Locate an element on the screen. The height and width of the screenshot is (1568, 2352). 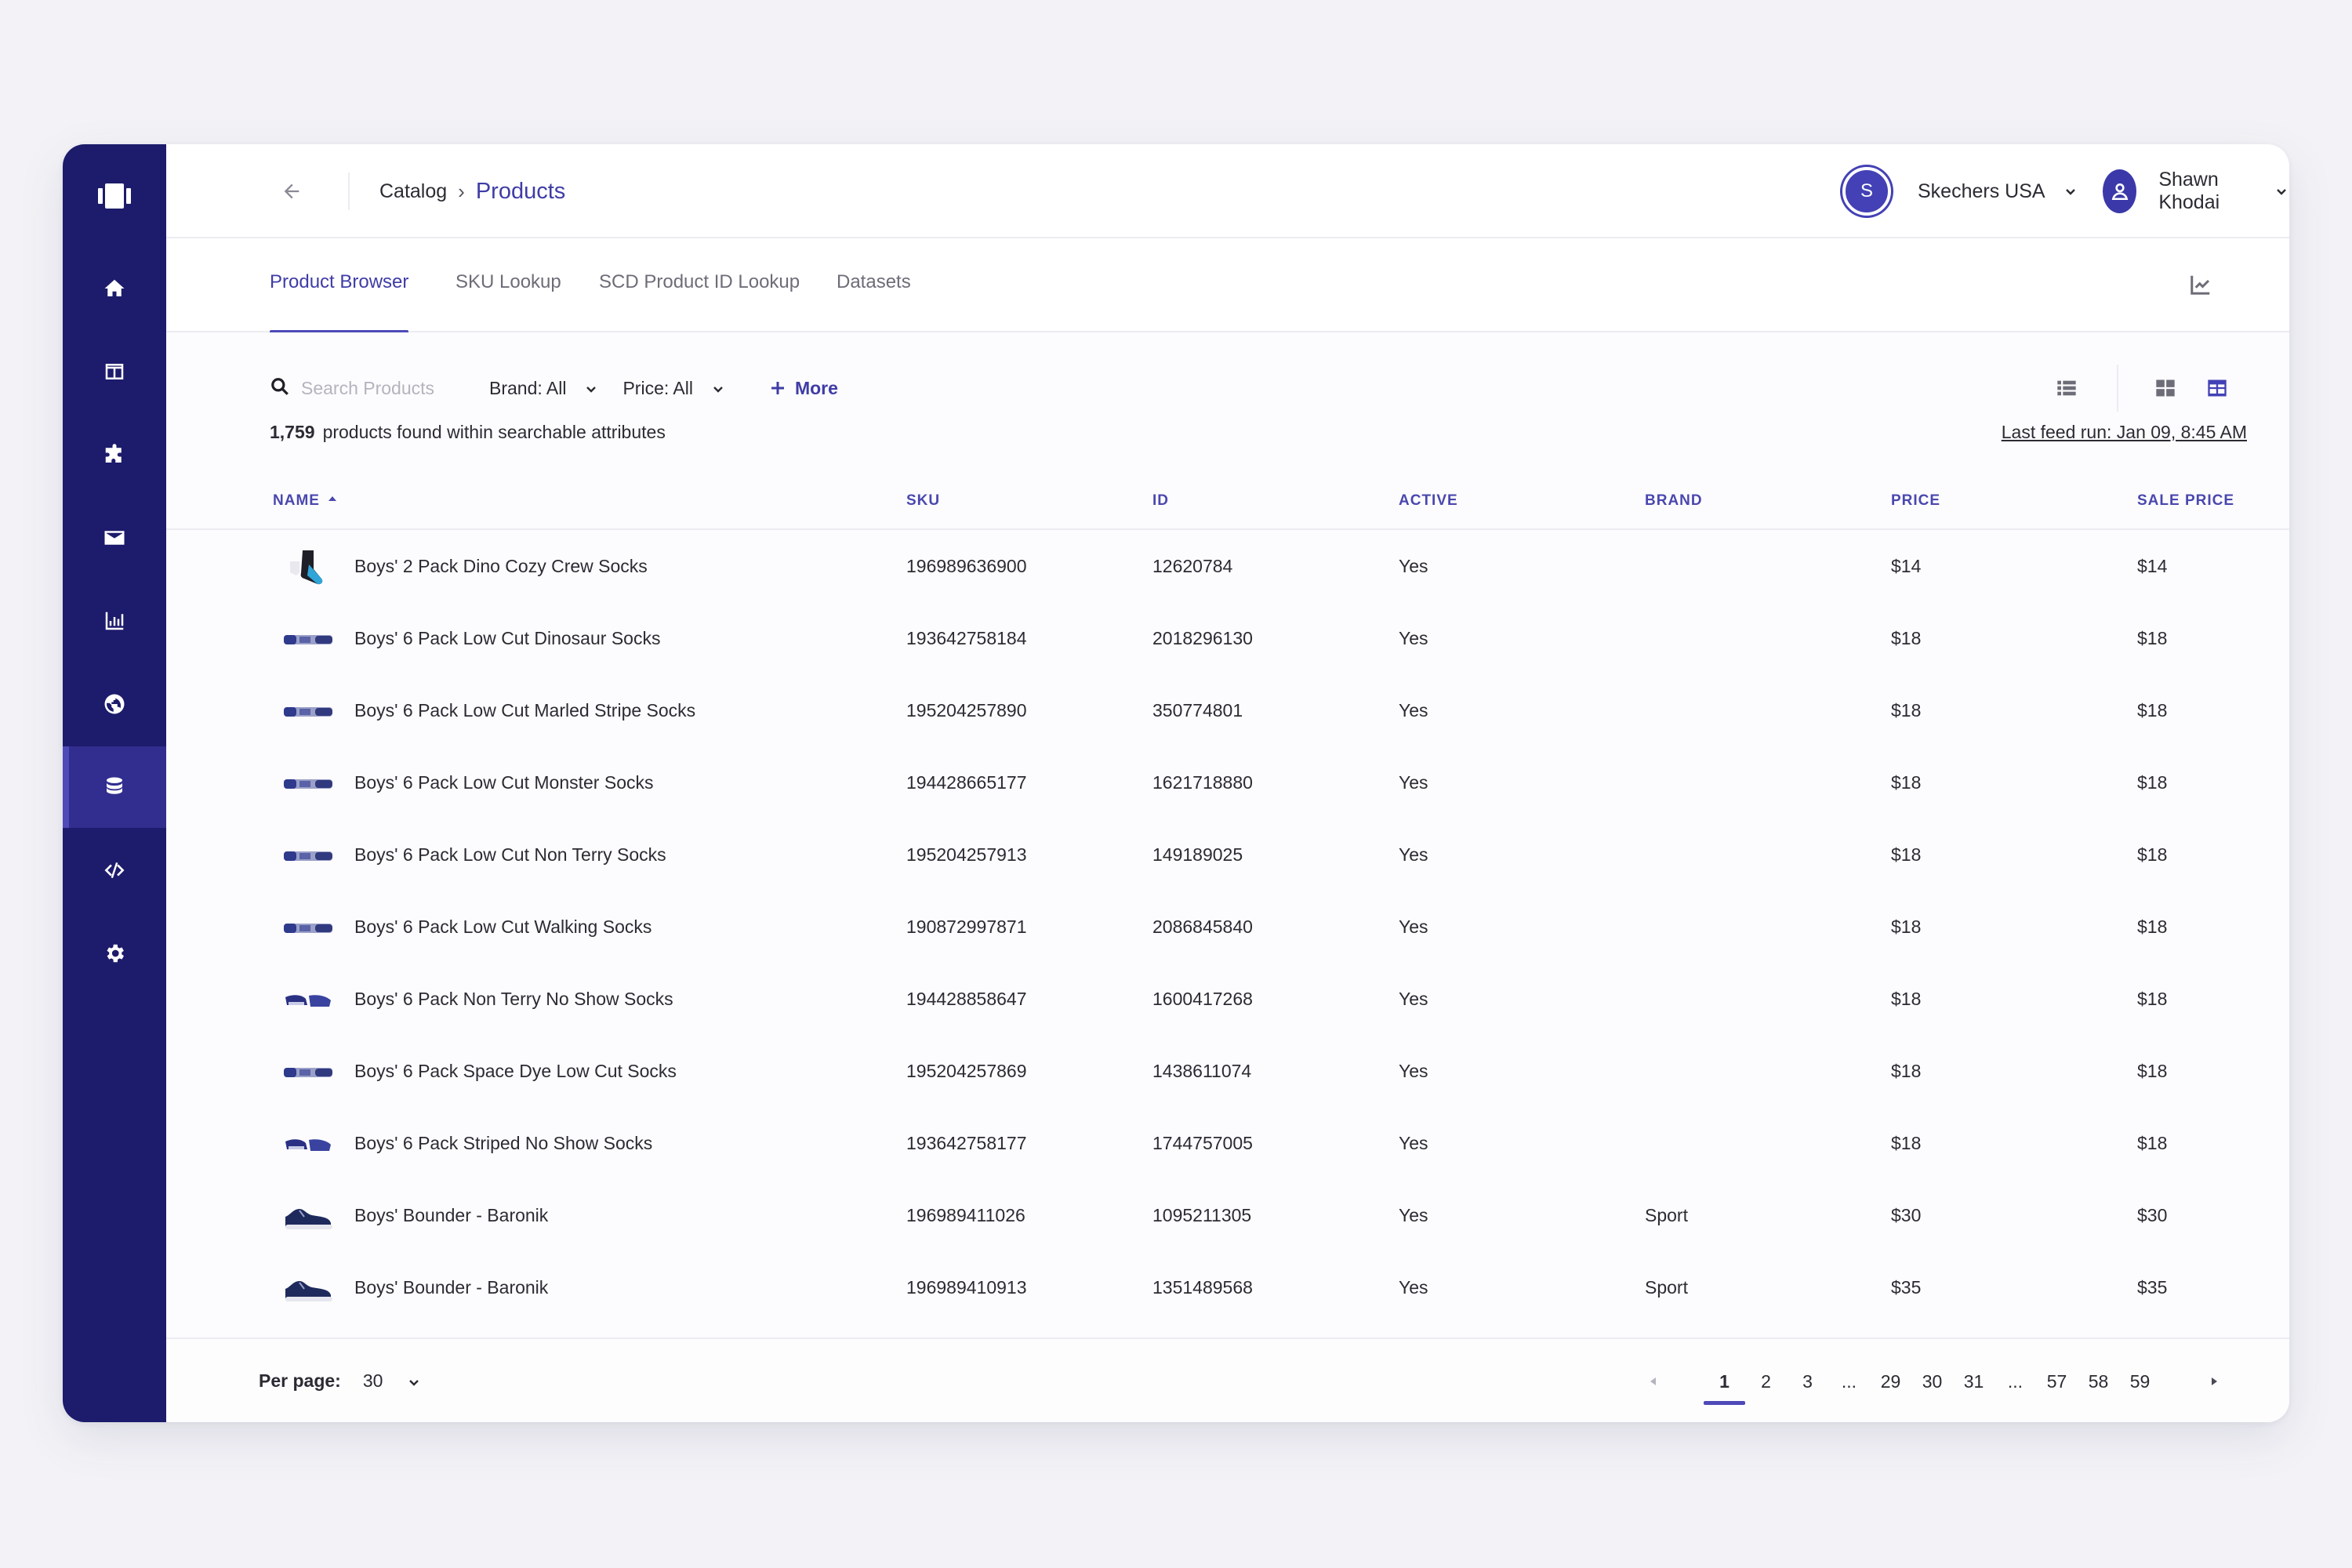
puzzle-icon is located at coordinates (113, 453).